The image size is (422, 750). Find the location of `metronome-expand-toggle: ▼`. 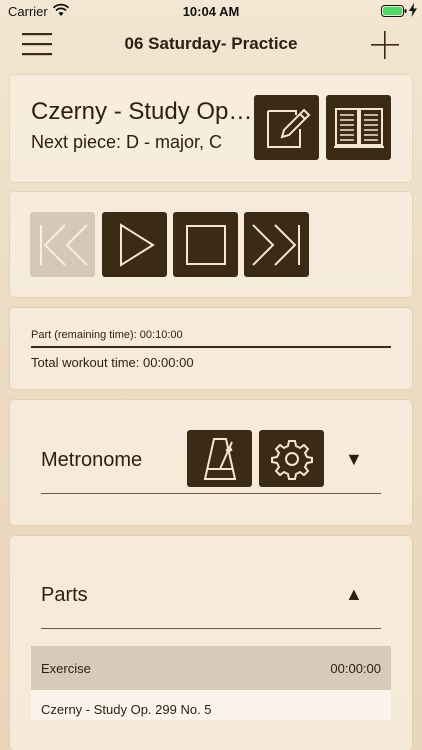

metronome-expand-toggle: ▼ is located at coordinates (354, 459).